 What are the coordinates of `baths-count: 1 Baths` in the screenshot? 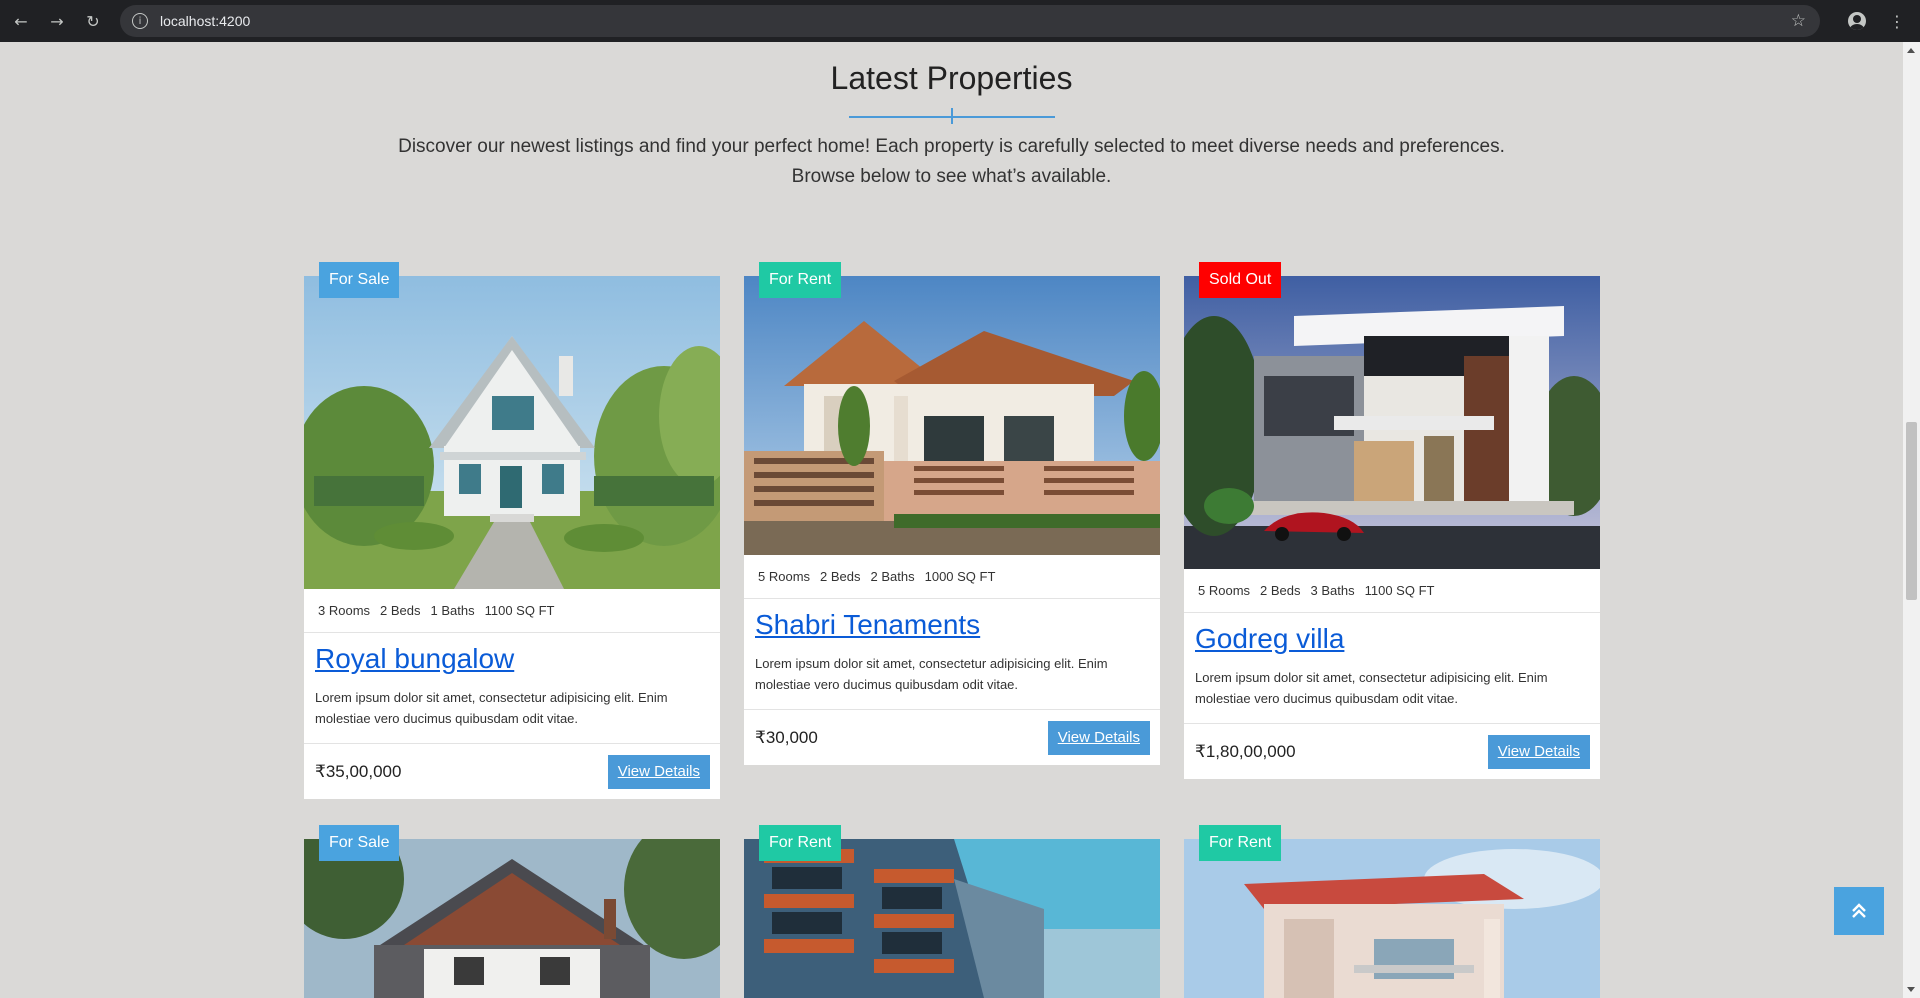 It's located at (452, 610).